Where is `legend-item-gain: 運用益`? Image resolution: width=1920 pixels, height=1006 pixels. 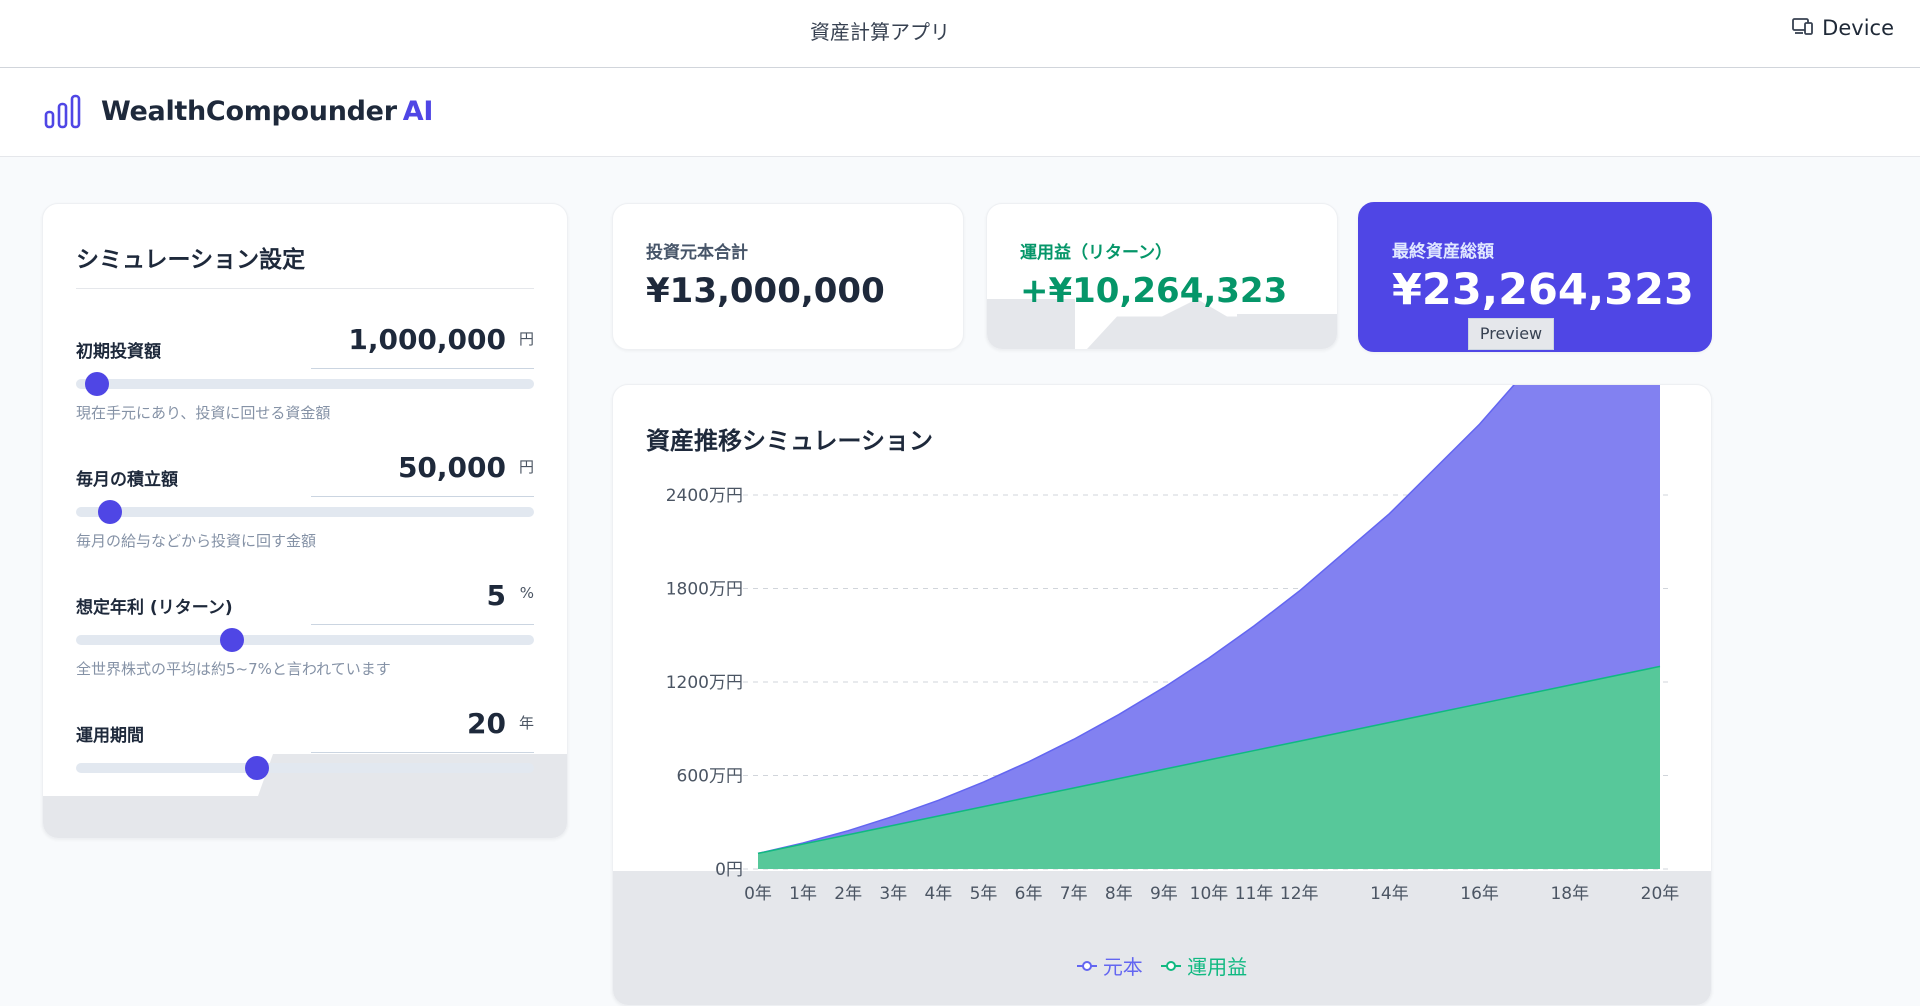
legend-item-gain: 運用益 is located at coordinates (1204, 965).